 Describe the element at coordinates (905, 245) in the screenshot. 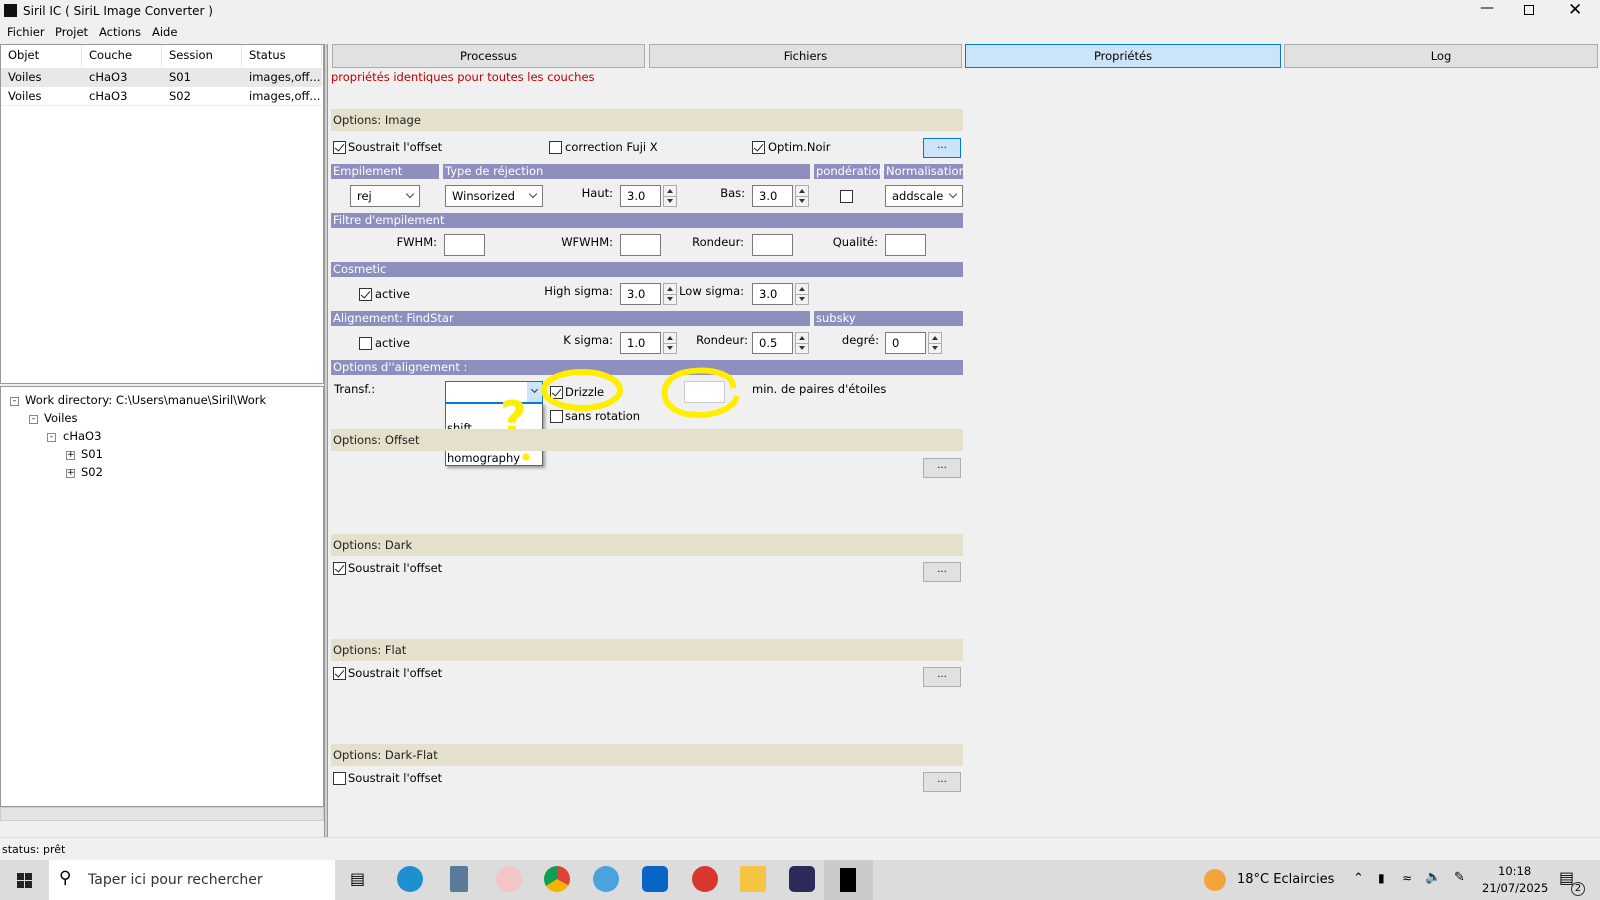

I see `qualite-input` at that location.